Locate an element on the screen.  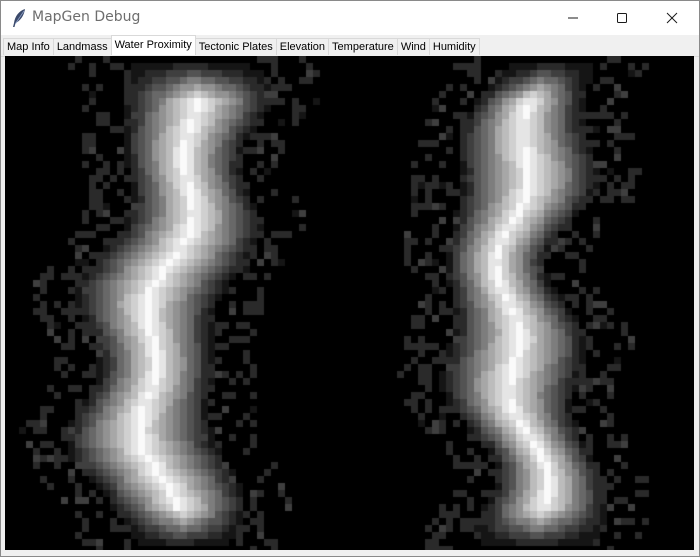
tab-water-proximity: Water Proximity is located at coordinates (153, 45).